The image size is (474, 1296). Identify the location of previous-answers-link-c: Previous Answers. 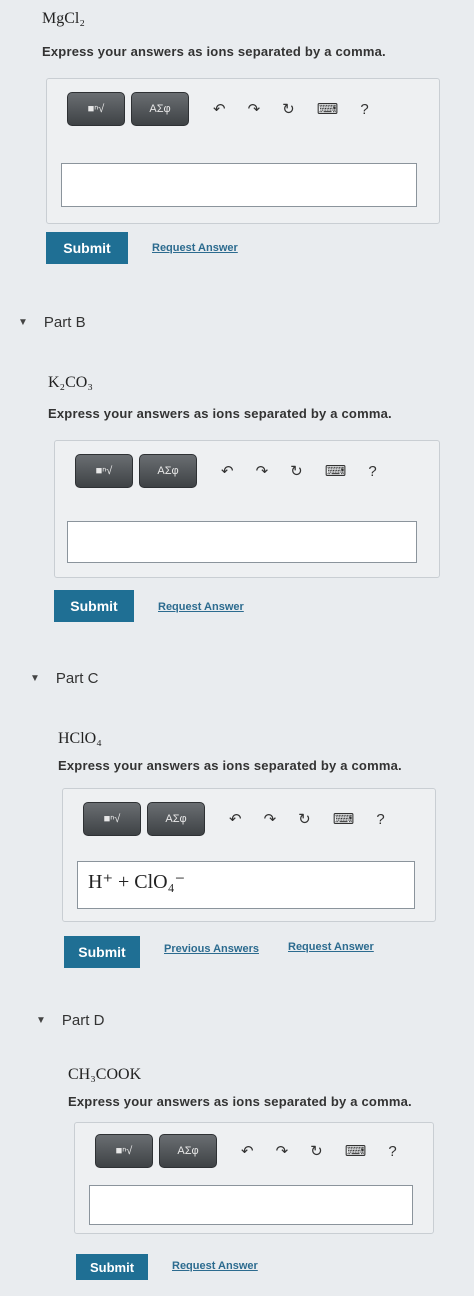
(211, 949).